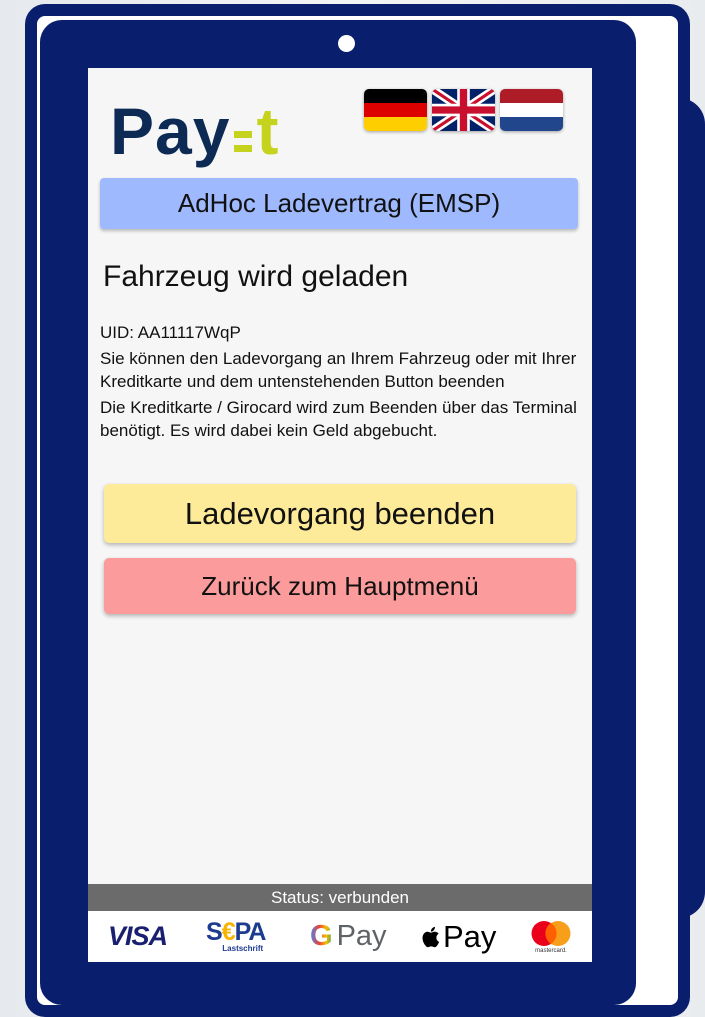  I want to click on back-to-main-menu-button: Zurück zum Hauptmenü, so click(340, 586).